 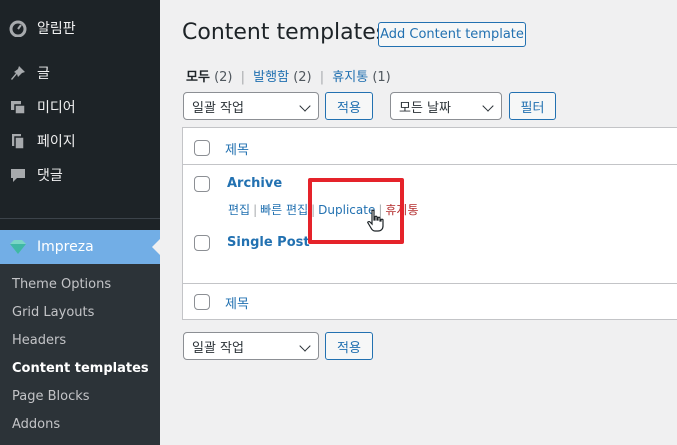 I want to click on impreza-gem-icon, so click(x=18, y=247).